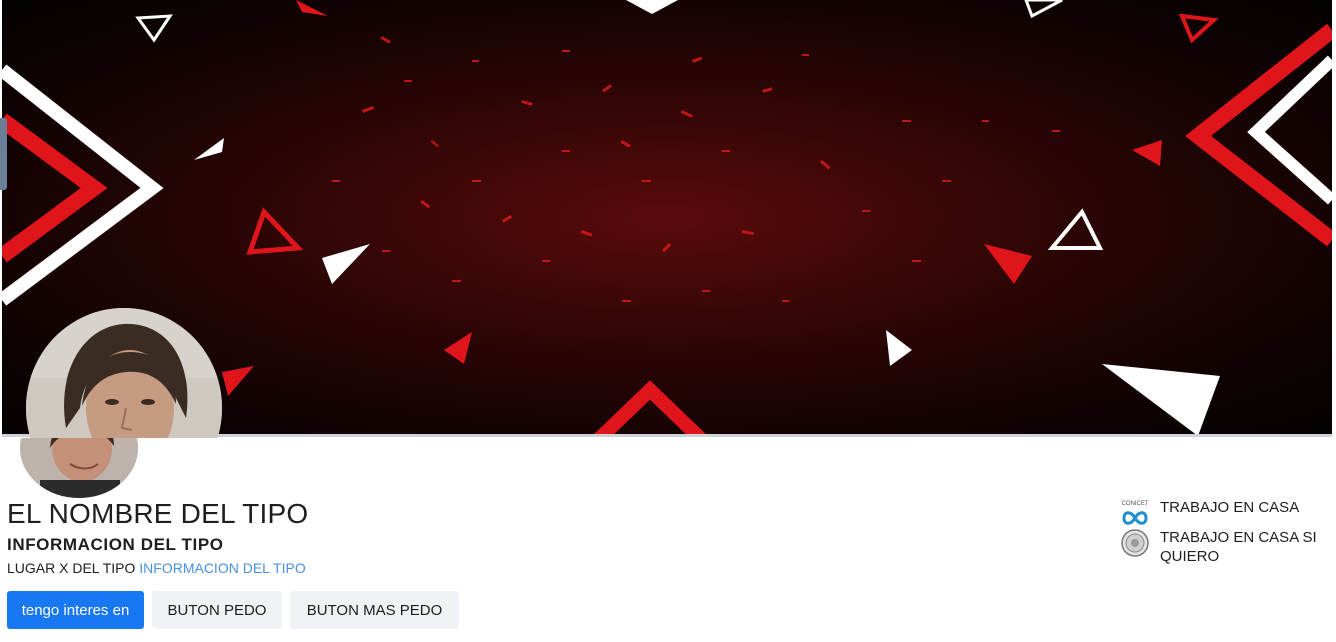 This screenshot has width=1336, height=642. Describe the element at coordinates (1230, 507) in the screenshot. I see `affiliation-label: TRABAJO EN CASA` at that location.